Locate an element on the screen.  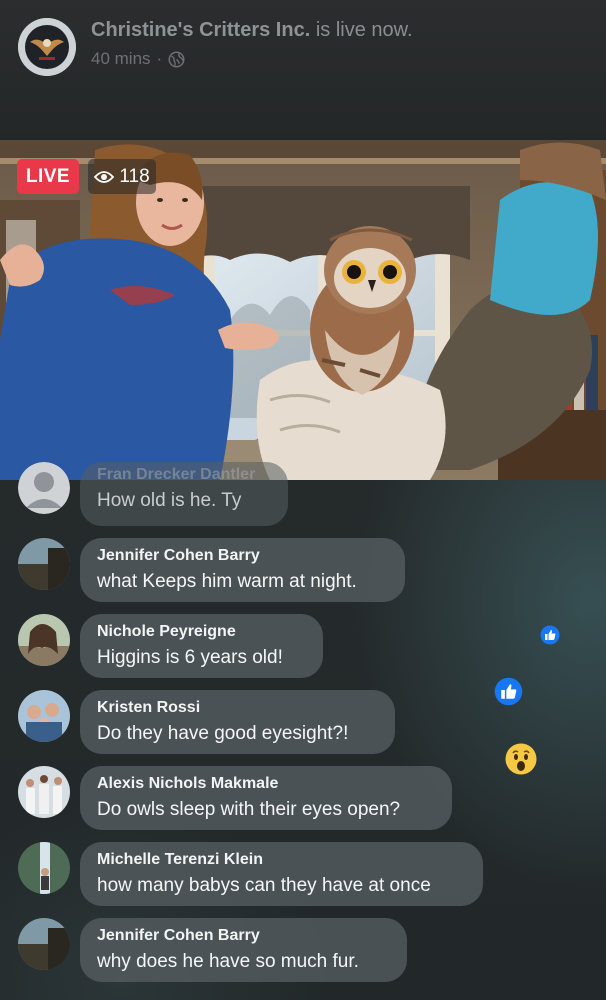
comment-text: what Keeps him warm at night. is located at coordinates (227, 581).